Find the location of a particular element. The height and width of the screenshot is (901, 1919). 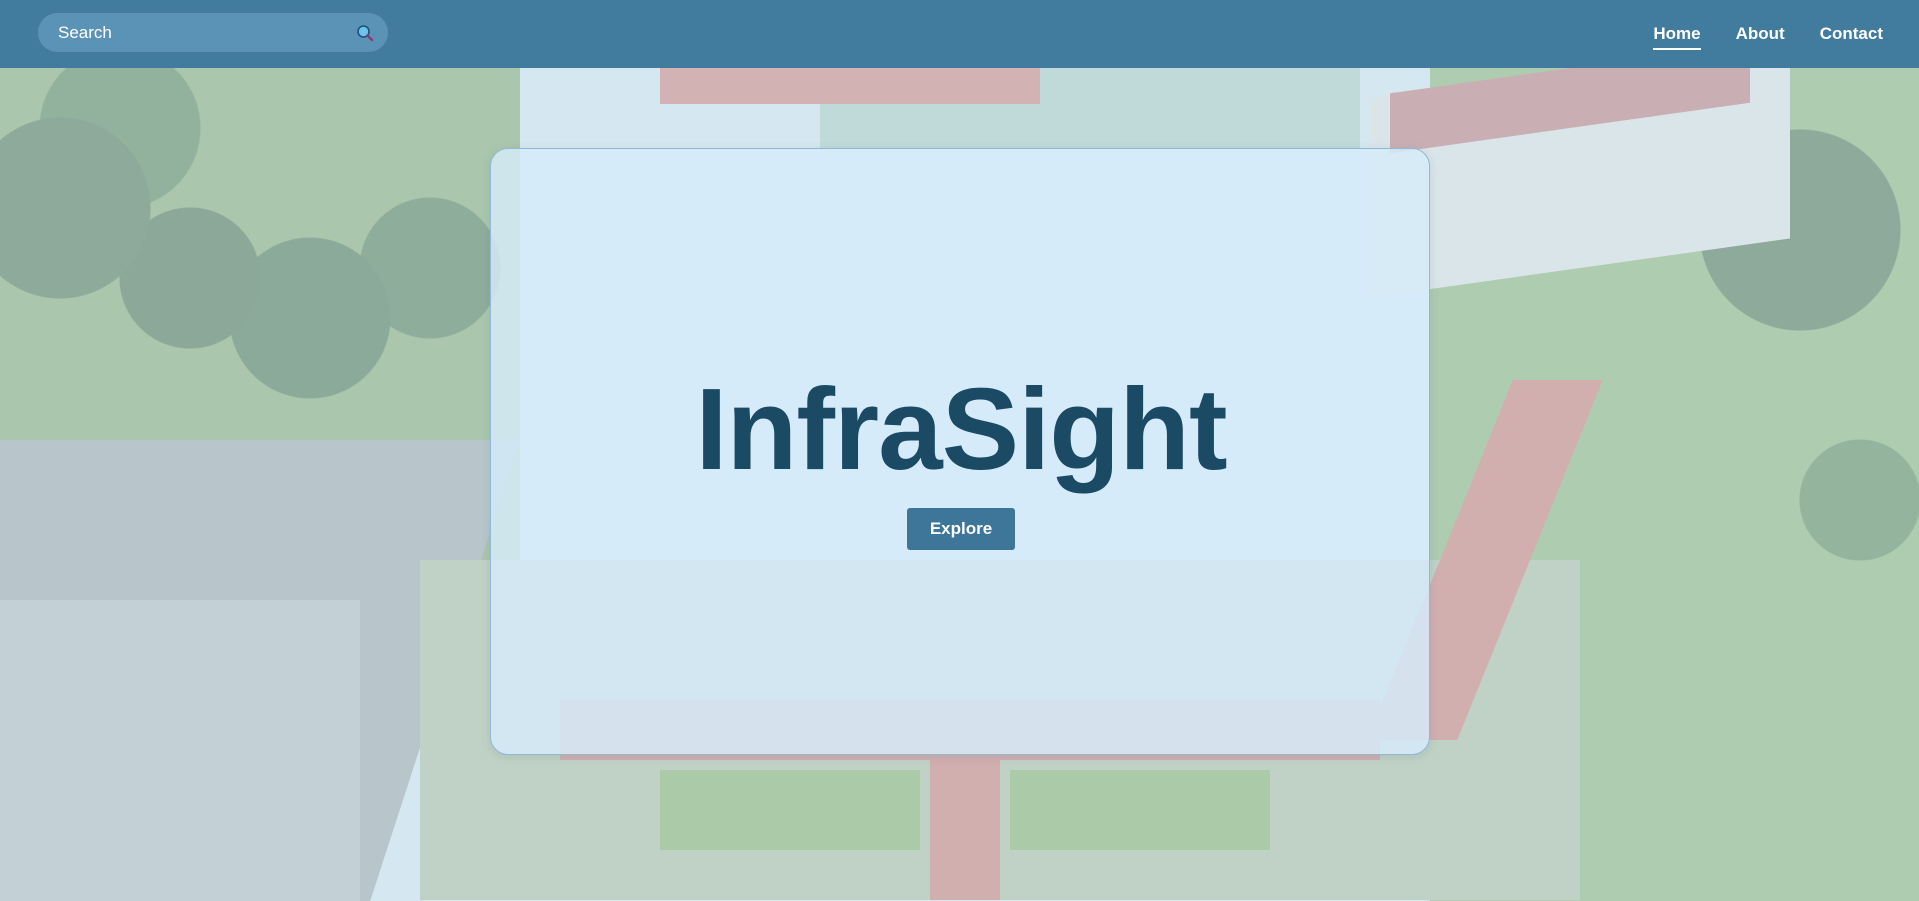

explore-button: Explore is located at coordinates (961, 529).